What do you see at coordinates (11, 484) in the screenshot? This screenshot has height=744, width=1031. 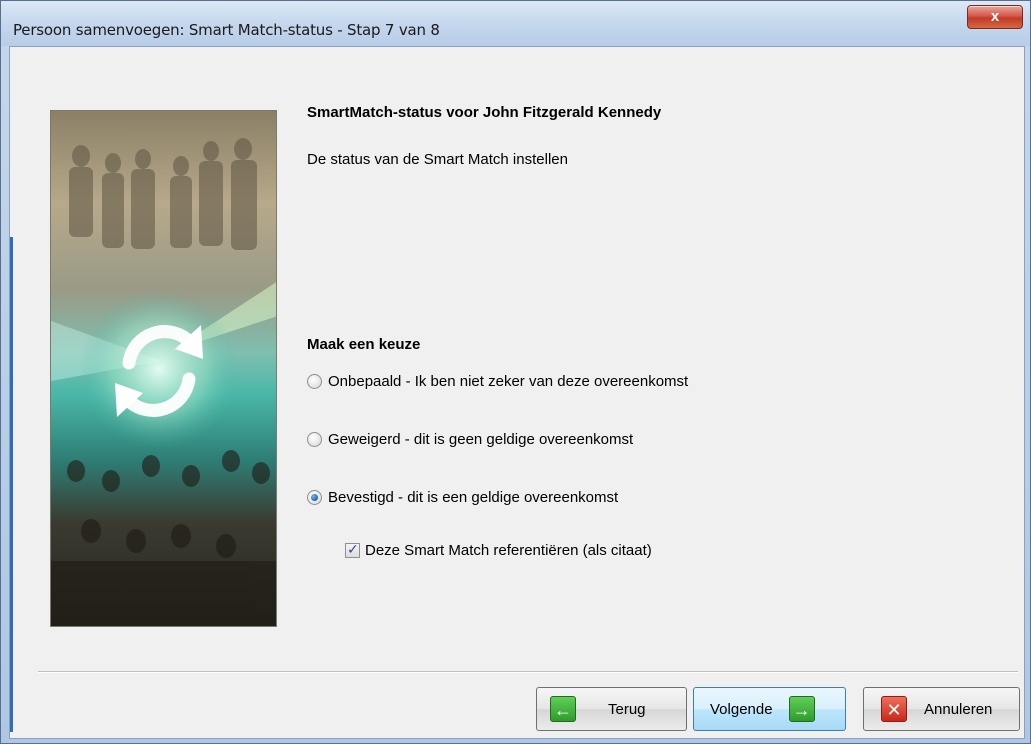 I see `left-accent-strip` at bounding box center [11, 484].